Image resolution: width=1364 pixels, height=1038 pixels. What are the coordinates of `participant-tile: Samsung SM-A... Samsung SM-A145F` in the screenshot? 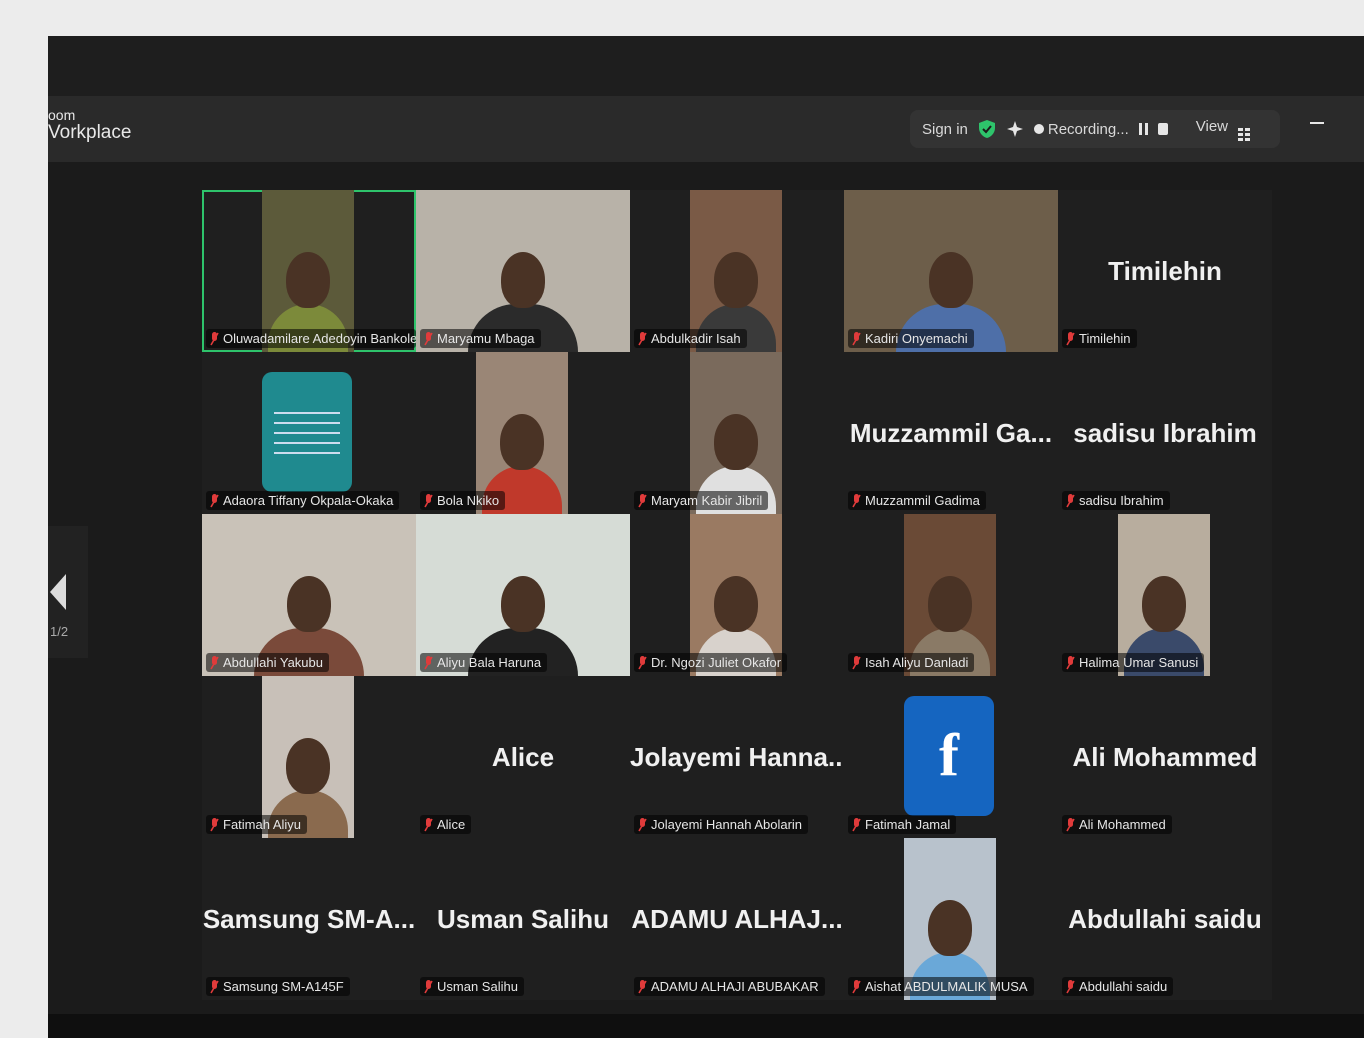 It's located at (309, 919).